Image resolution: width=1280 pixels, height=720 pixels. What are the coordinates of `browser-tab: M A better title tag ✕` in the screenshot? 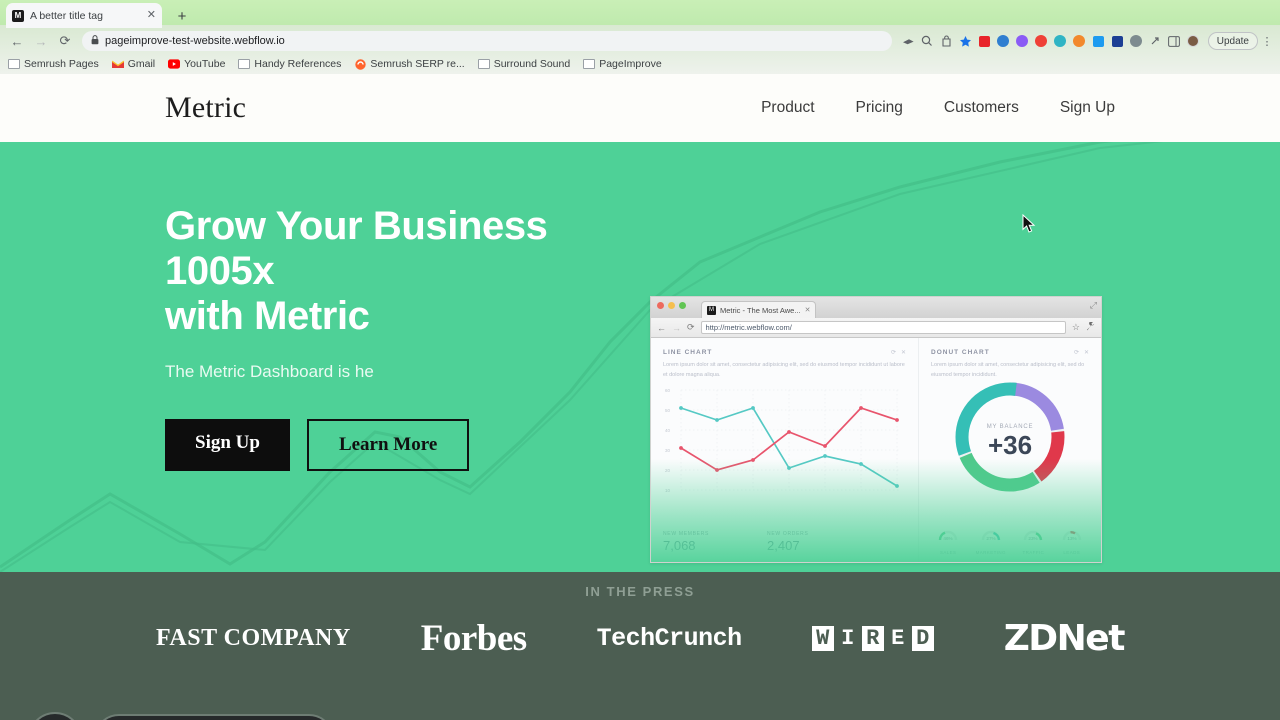 It's located at (84, 15).